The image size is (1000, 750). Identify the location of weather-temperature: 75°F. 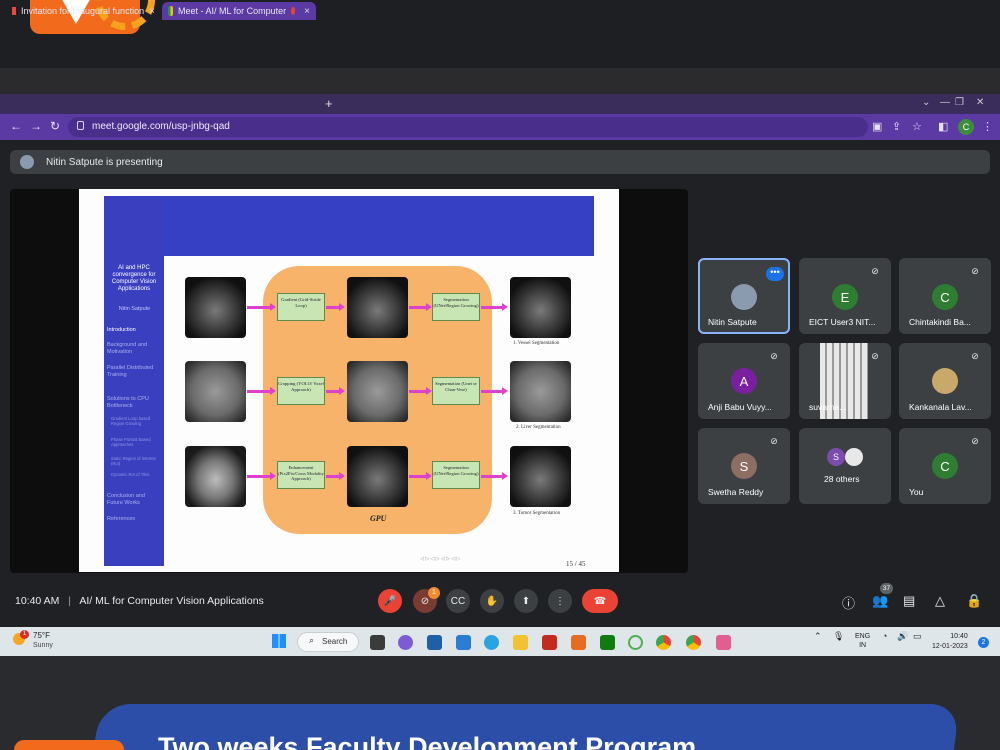
(41, 635).